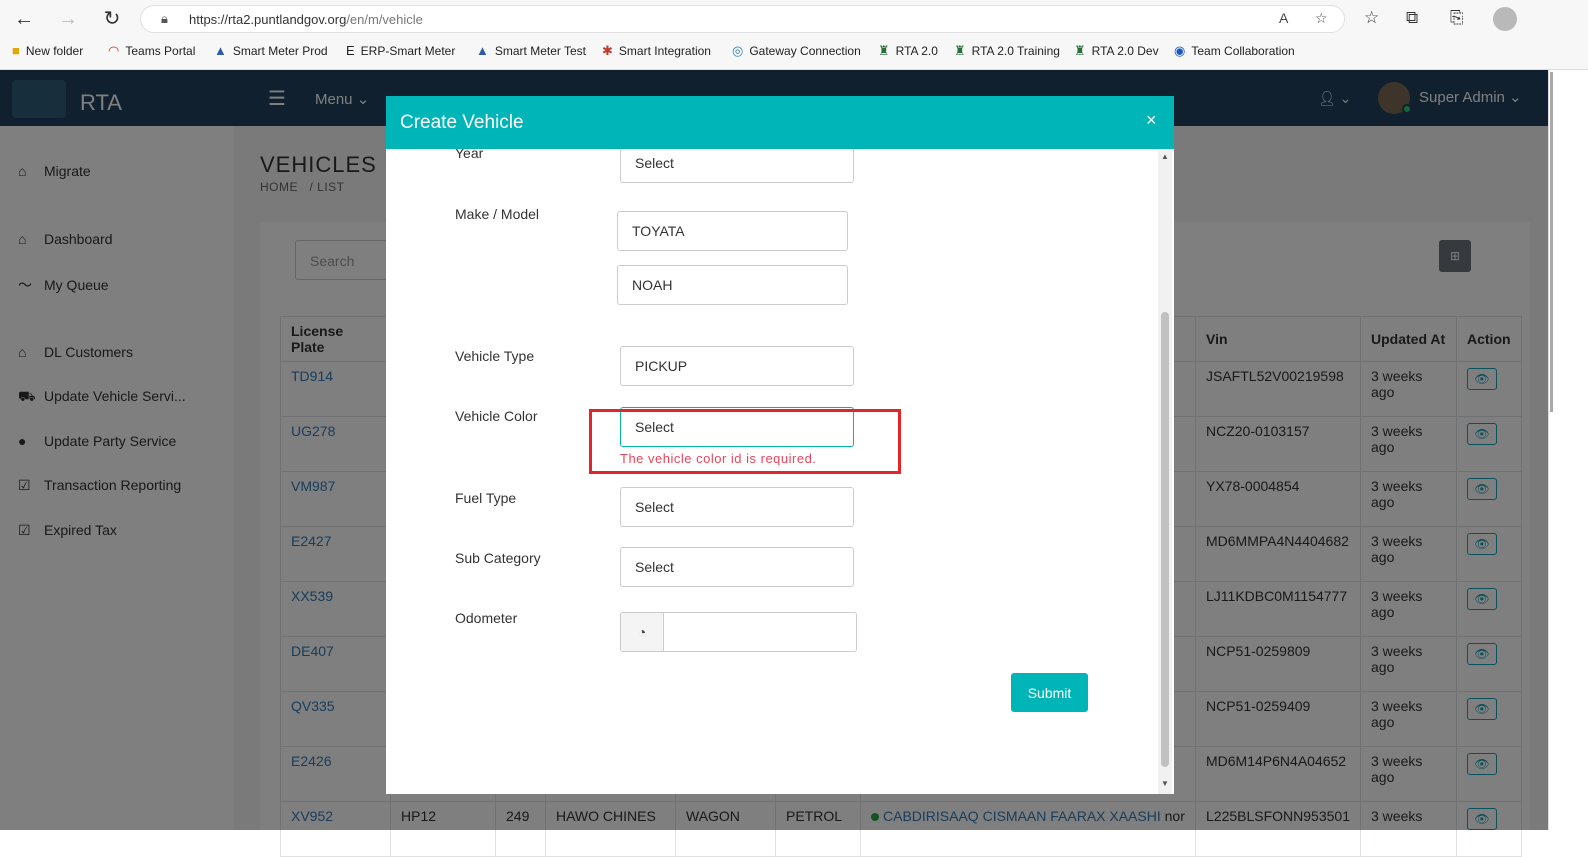 The width and height of the screenshot is (1588, 857). I want to click on gateway-icon: ◎, so click(738, 50).